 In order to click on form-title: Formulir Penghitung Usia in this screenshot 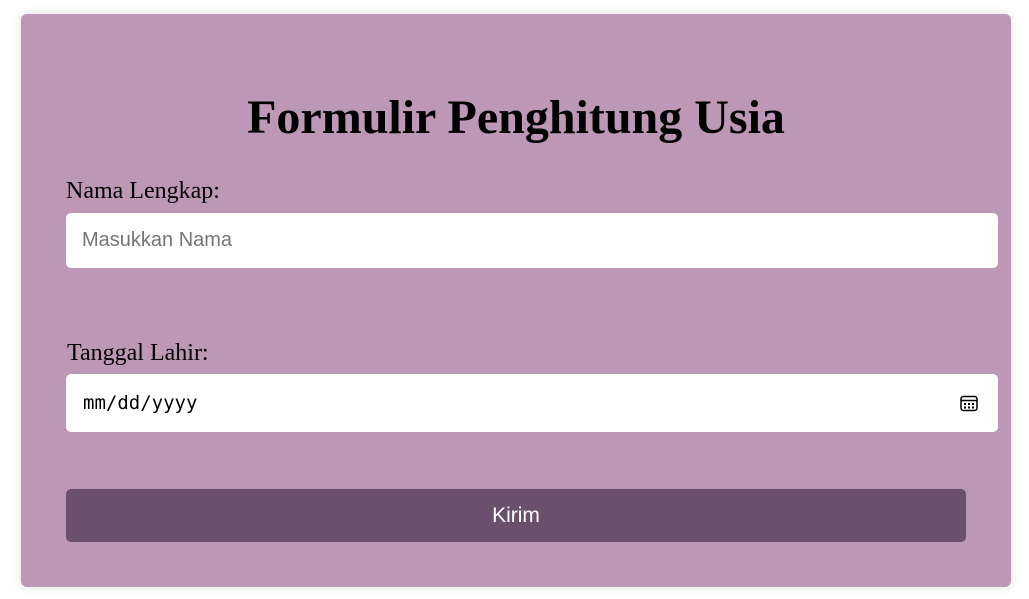, I will do `click(516, 117)`.